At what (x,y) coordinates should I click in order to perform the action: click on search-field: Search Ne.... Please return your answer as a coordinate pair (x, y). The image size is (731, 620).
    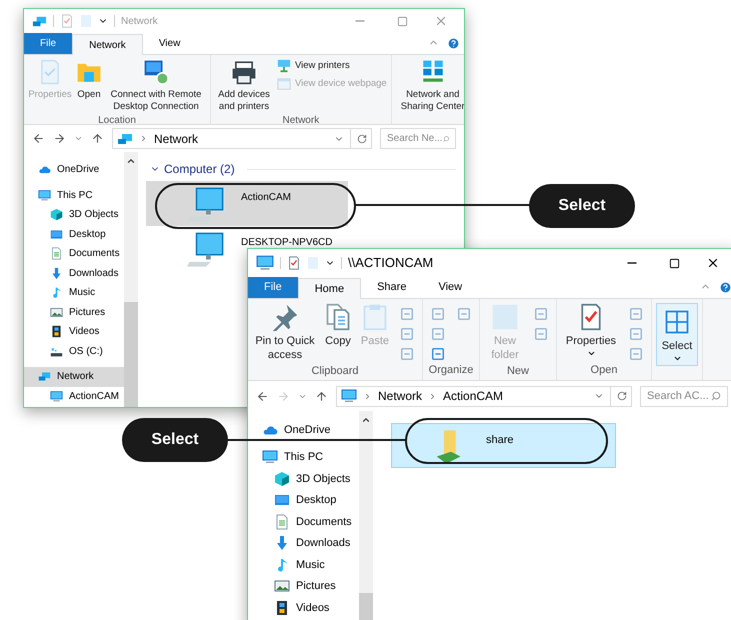
    Looking at the image, I should click on (418, 138).